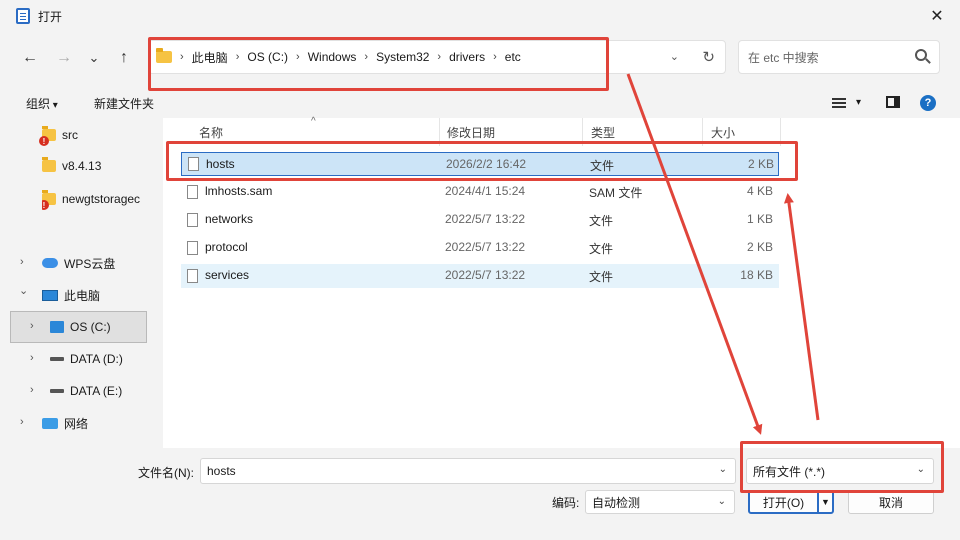  I want to click on help-icon: ?, so click(928, 103).